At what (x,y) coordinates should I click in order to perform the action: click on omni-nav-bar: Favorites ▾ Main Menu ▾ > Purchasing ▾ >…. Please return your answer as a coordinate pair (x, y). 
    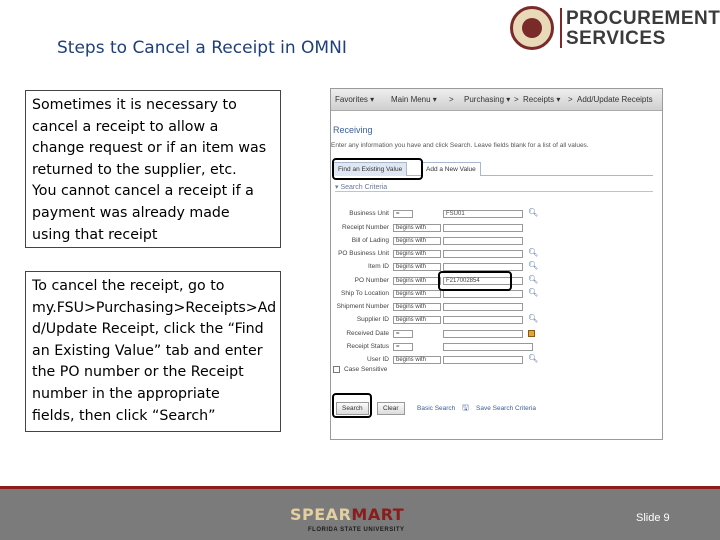
    Looking at the image, I should click on (496, 100).